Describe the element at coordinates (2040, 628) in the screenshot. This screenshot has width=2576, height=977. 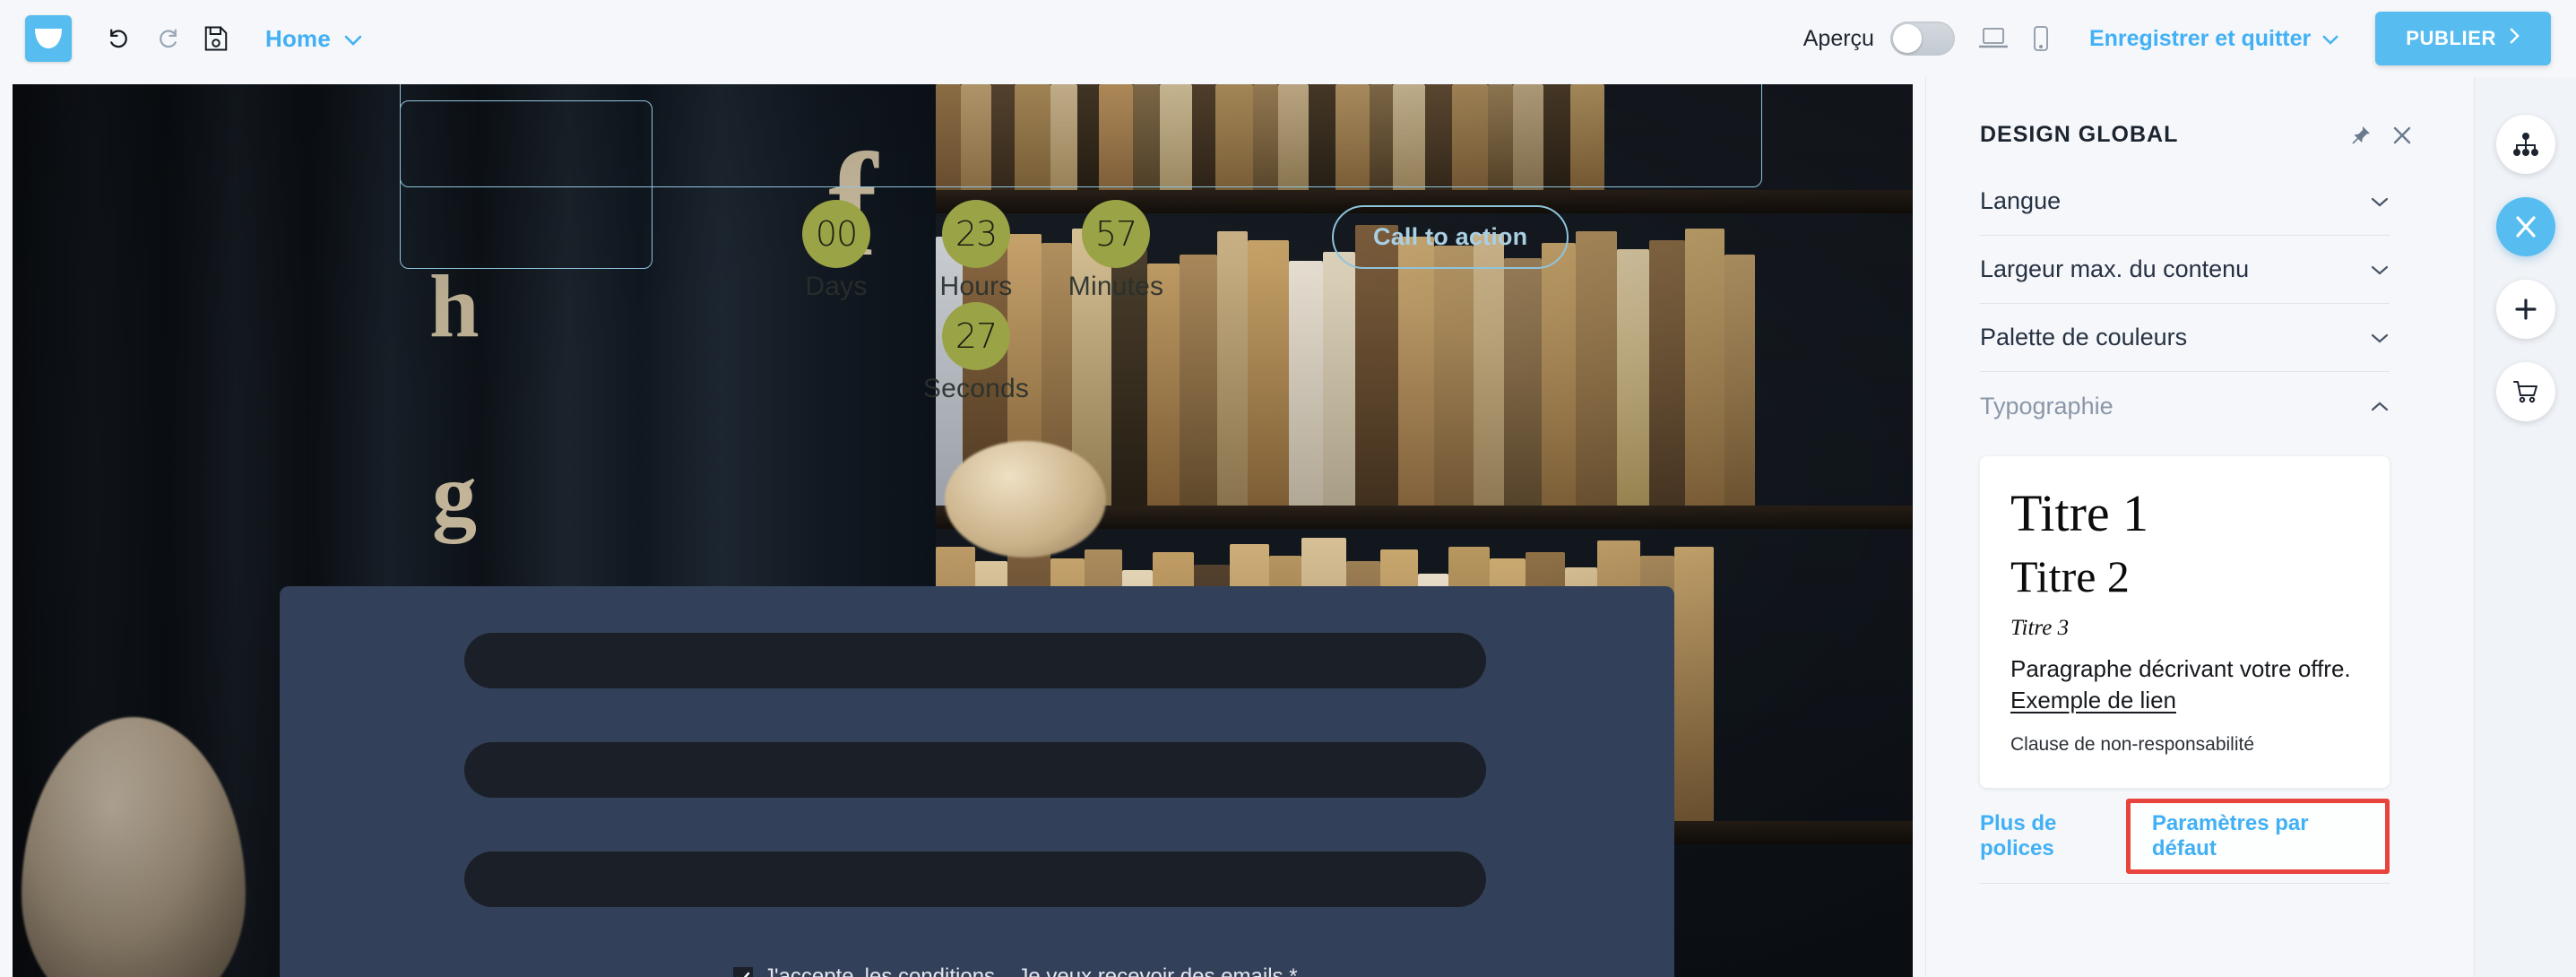
I see `typography-heading-3: Titre 3` at that location.